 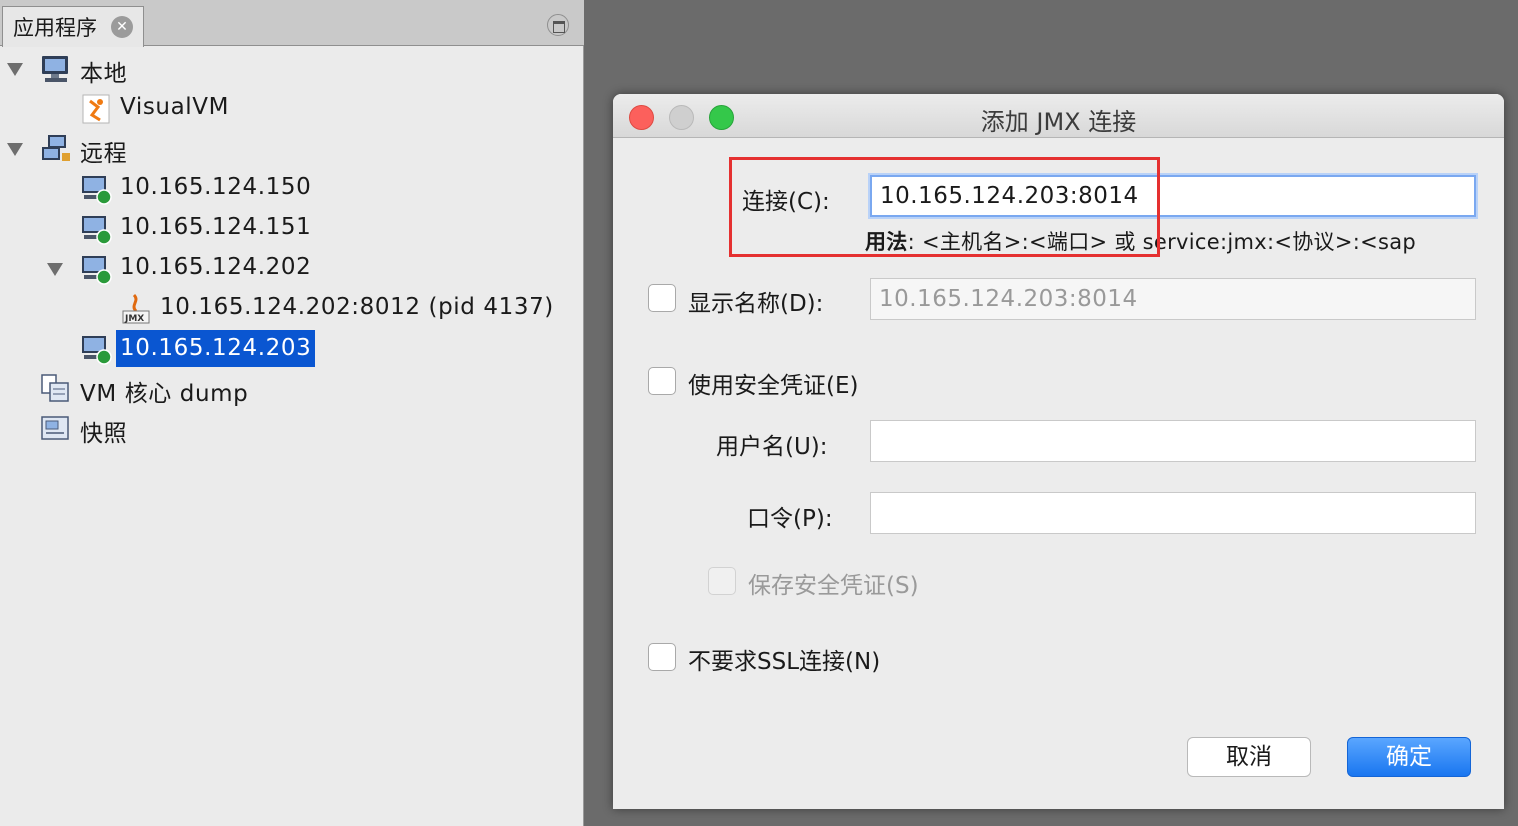 What do you see at coordinates (1173, 441) in the screenshot?
I see `username-input` at bounding box center [1173, 441].